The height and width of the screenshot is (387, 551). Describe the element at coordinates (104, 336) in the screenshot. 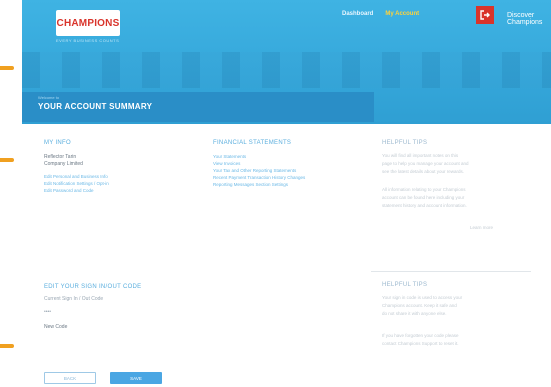

I see `new-code-field` at that location.